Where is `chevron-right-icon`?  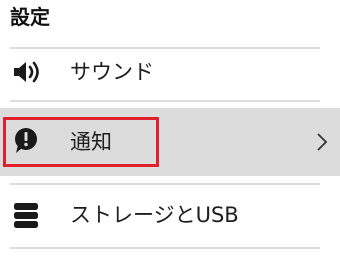
chevron-right-icon is located at coordinates (323, 142).